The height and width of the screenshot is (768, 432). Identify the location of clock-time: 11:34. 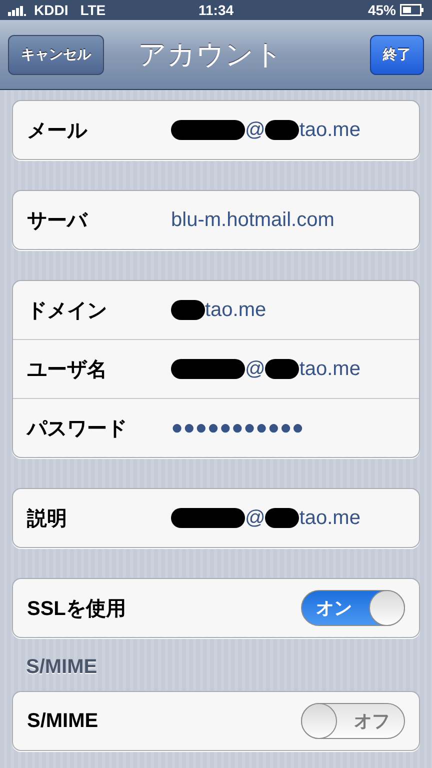
(216, 10).